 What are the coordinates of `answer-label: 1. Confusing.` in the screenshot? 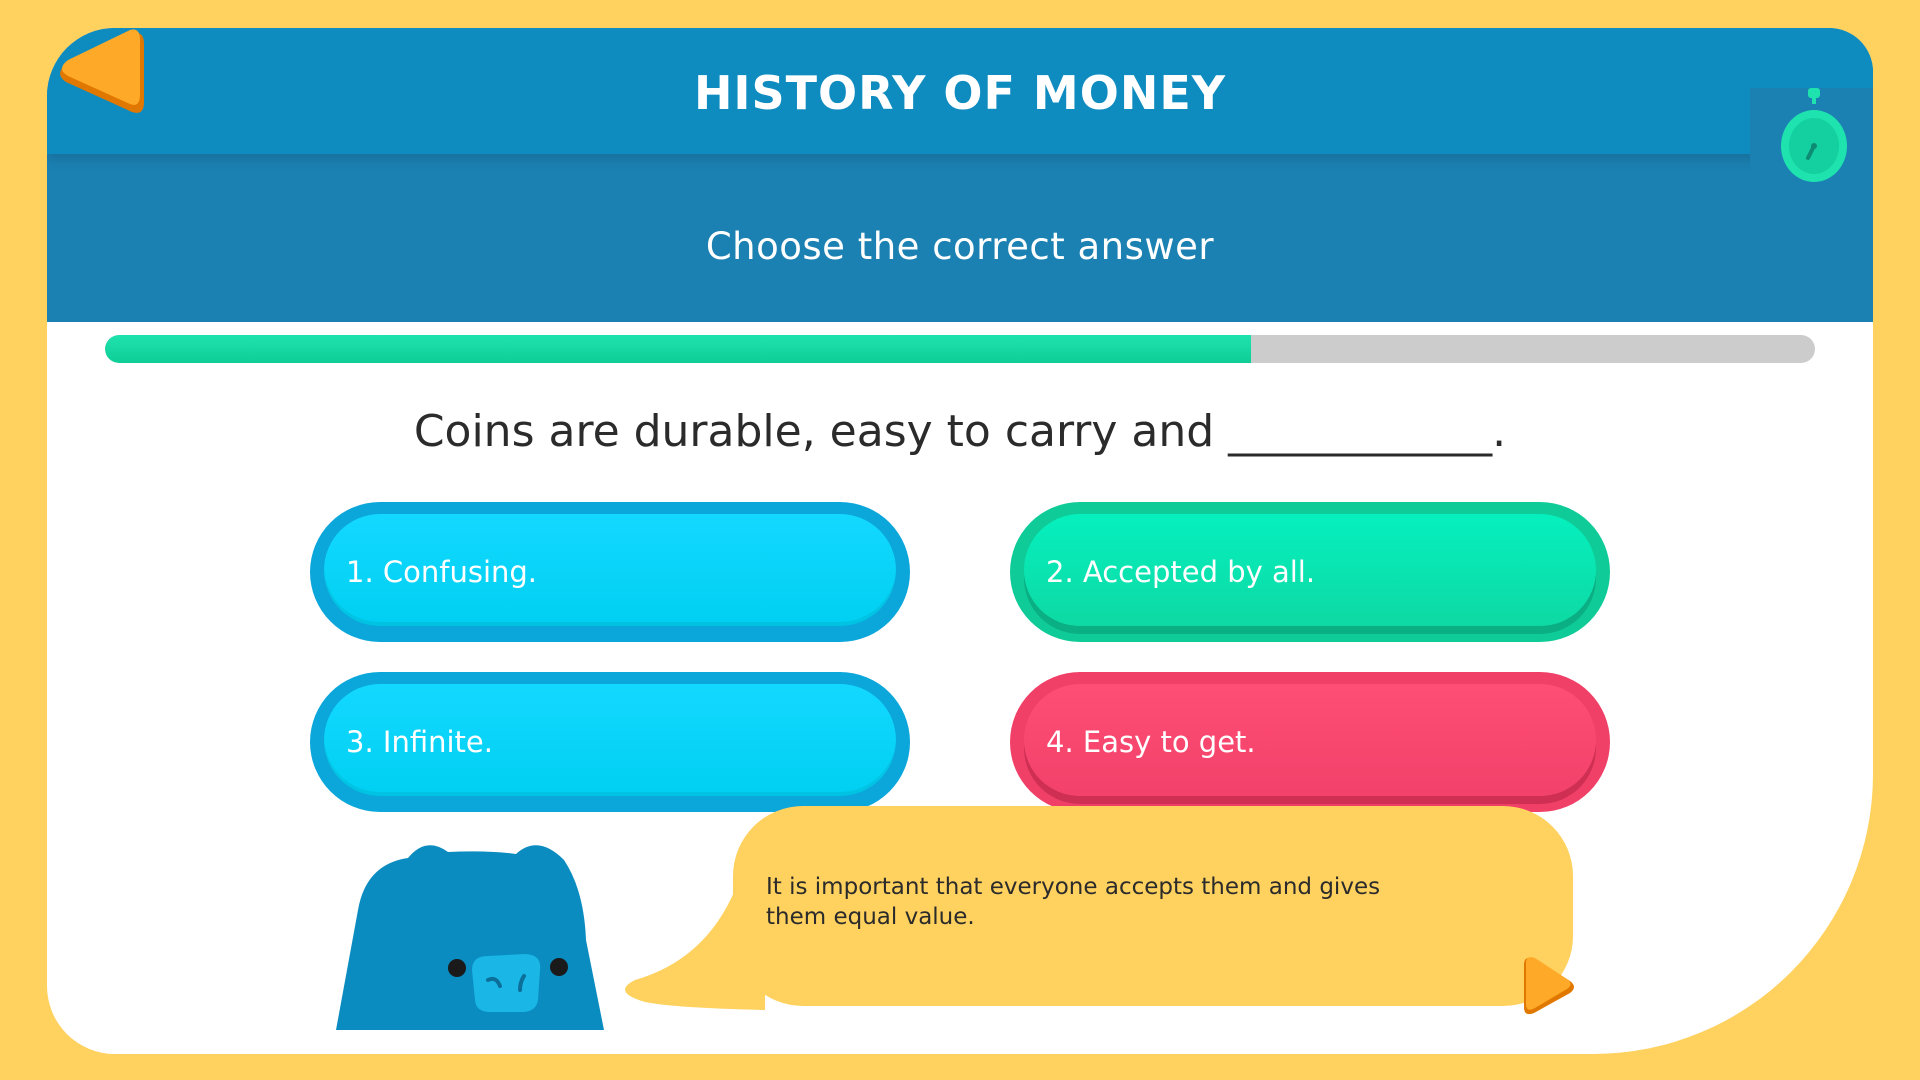 It's located at (442, 572).